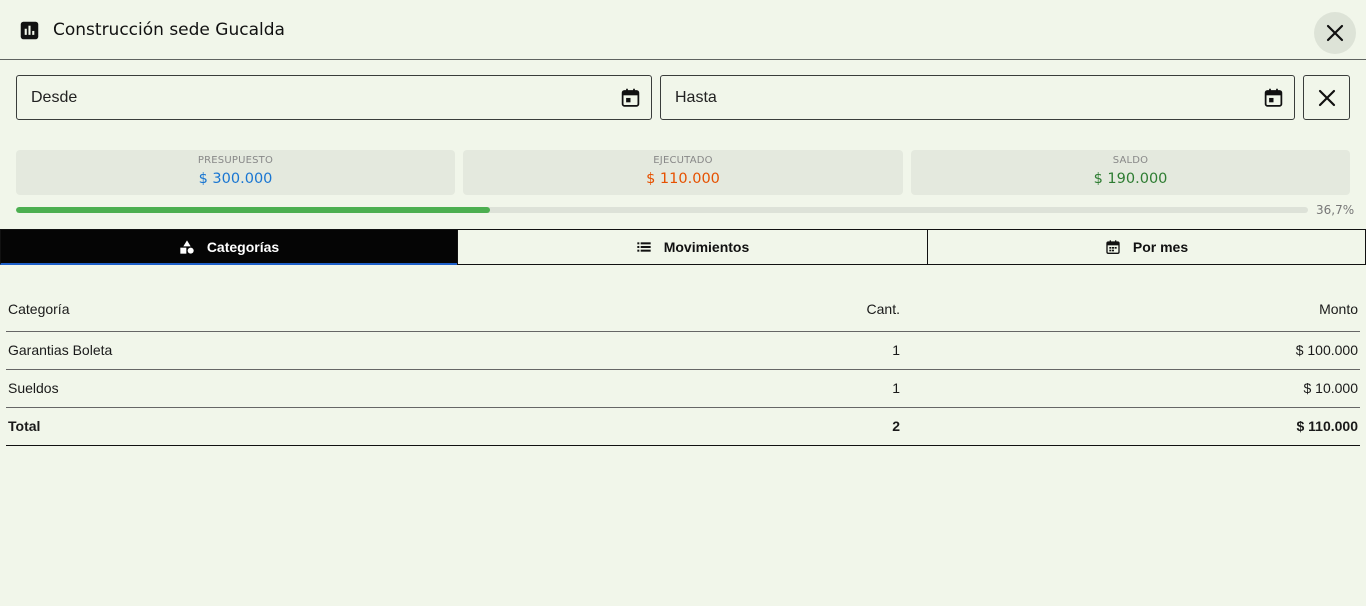  I want to click on header-category: Categoría, so click(286, 309).